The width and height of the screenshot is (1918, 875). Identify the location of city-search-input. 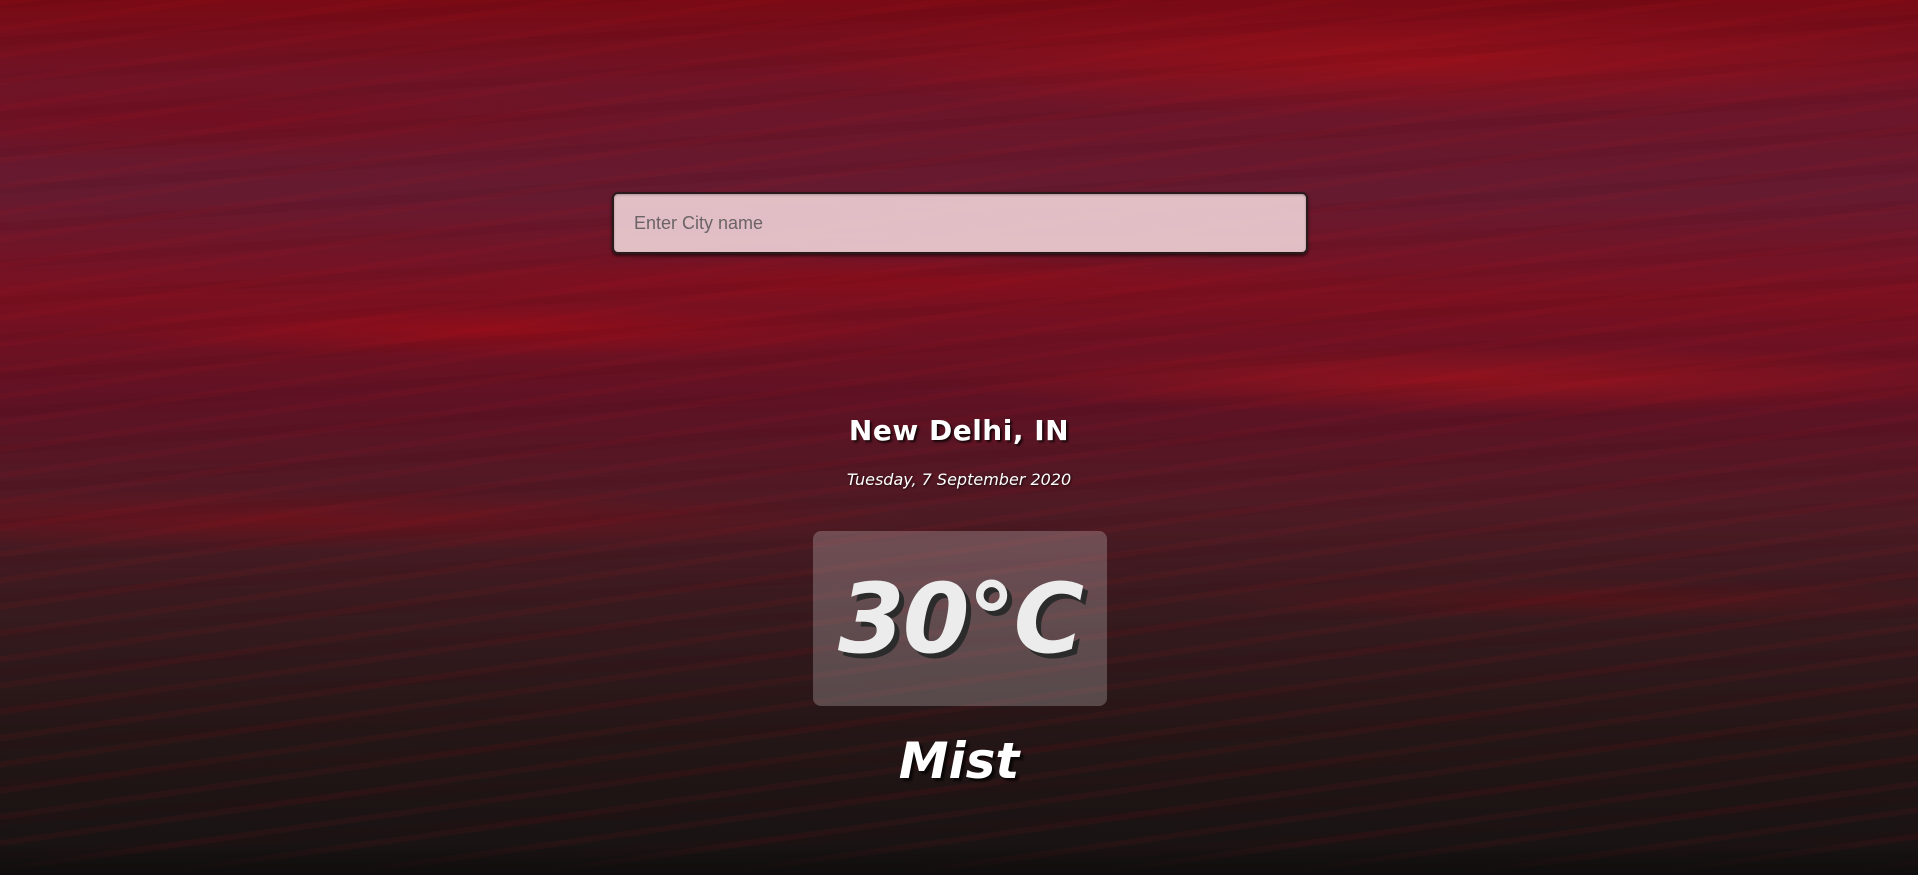
(960, 223).